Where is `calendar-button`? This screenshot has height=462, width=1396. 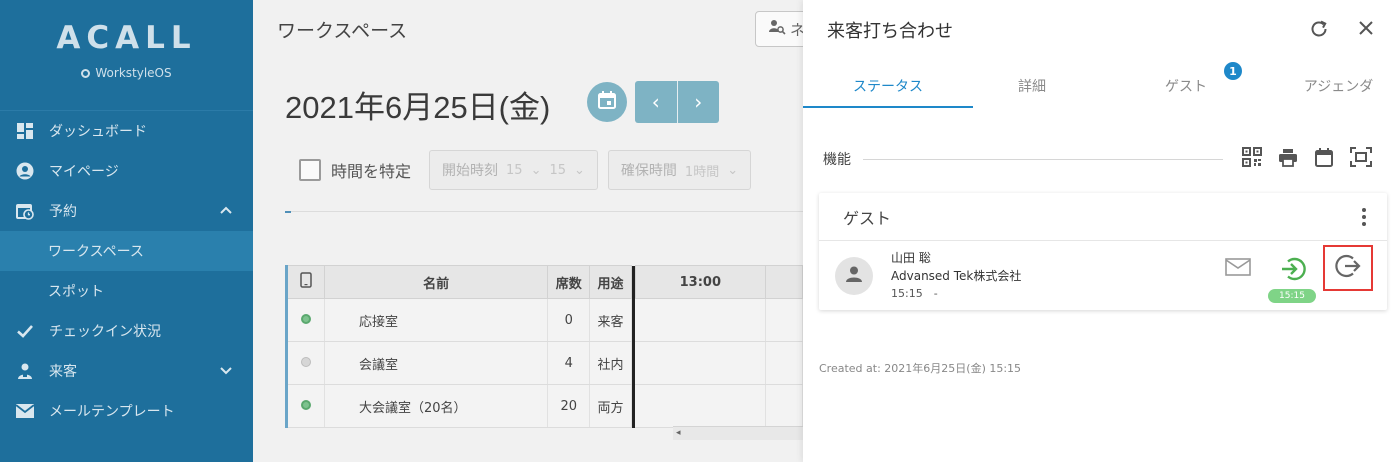
calendar-button is located at coordinates (607, 102).